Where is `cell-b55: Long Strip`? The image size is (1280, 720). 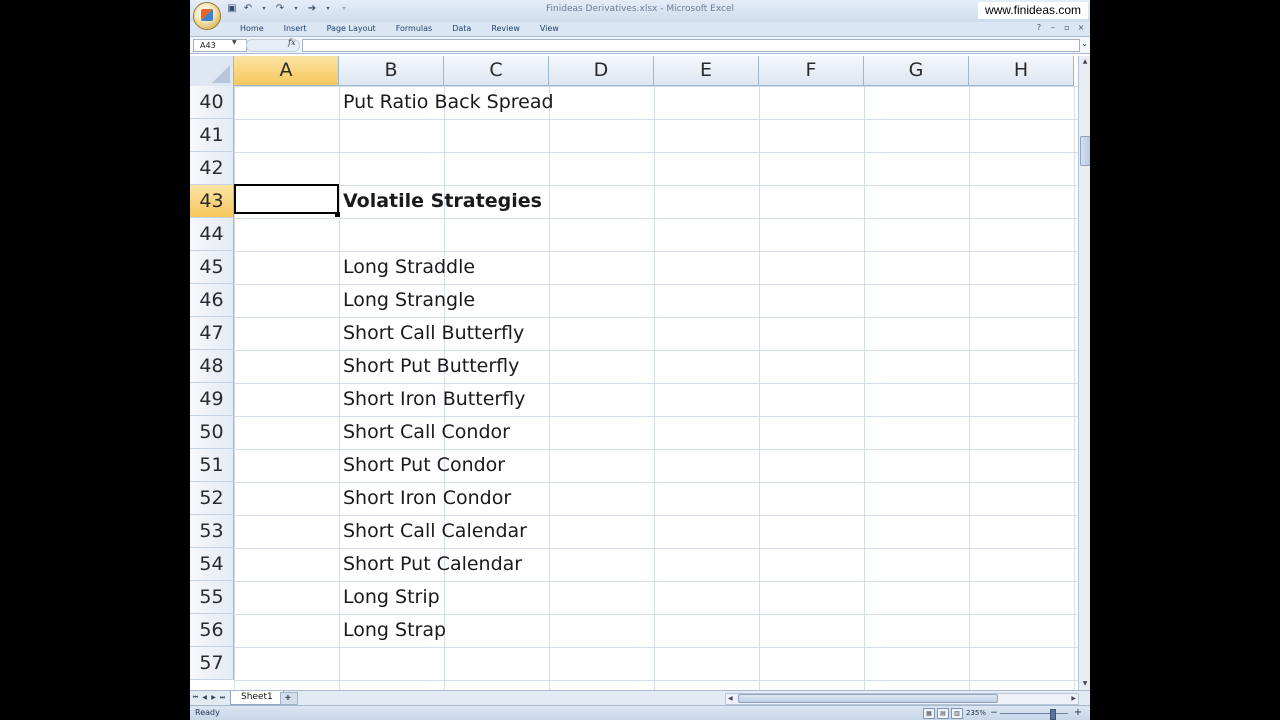 cell-b55: Long Strip is located at coordinates (391, 597).